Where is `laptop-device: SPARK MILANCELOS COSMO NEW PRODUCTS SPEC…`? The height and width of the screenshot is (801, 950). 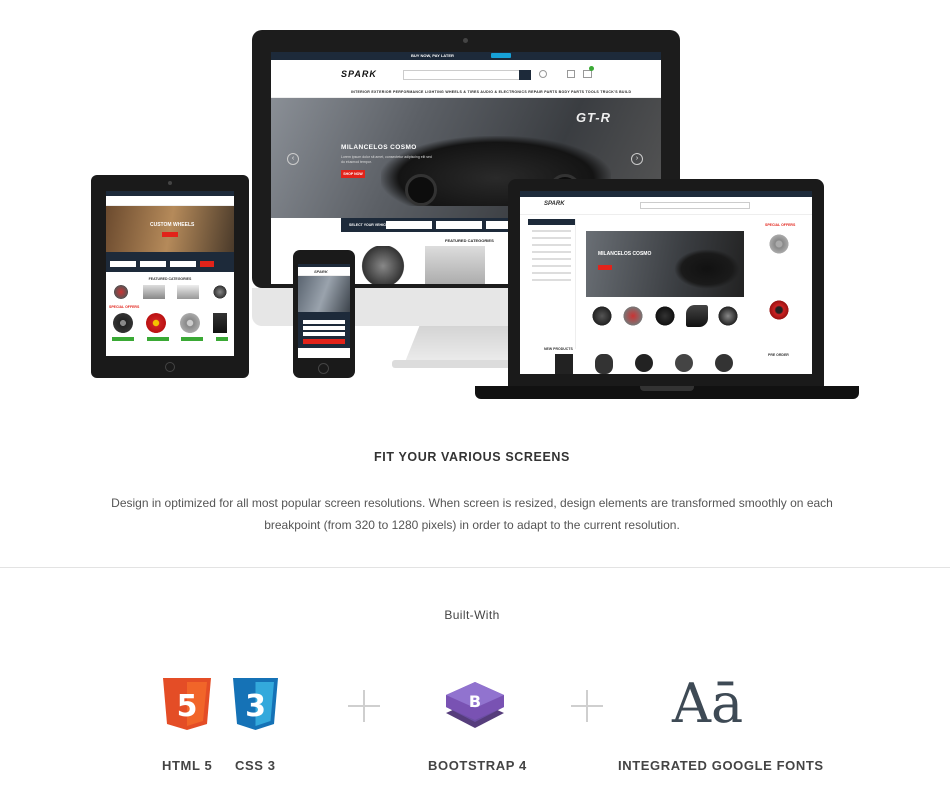 laptop-device: SPARK MILANCELOS COSMO NEW PRODUCTS SPEC… is located at coordinates (666, 282).